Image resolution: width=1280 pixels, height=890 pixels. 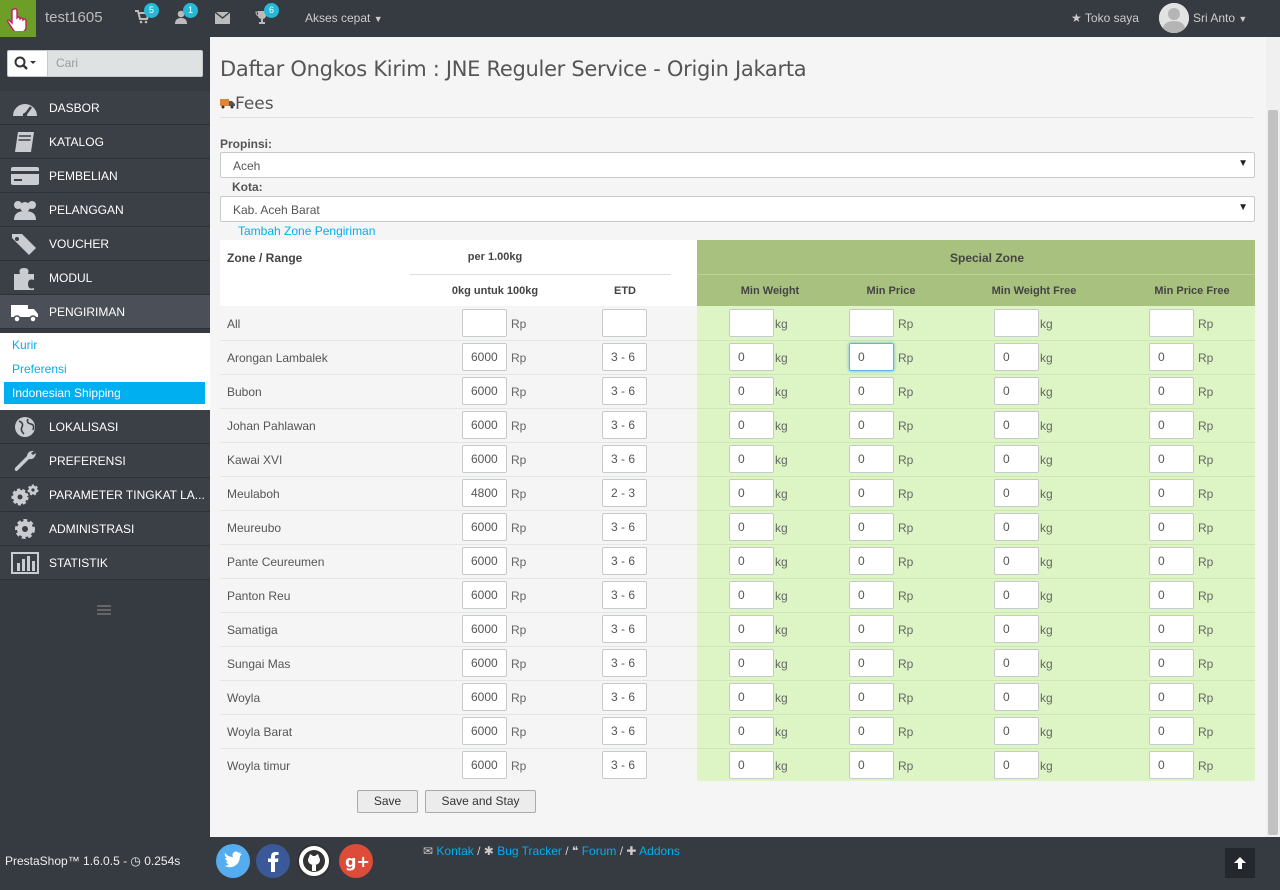 What do you see at coordinates (105, 461) in the screenshot?
I see `menu-item-preferences: PREFERENSI` at bounding box center [105, 461].